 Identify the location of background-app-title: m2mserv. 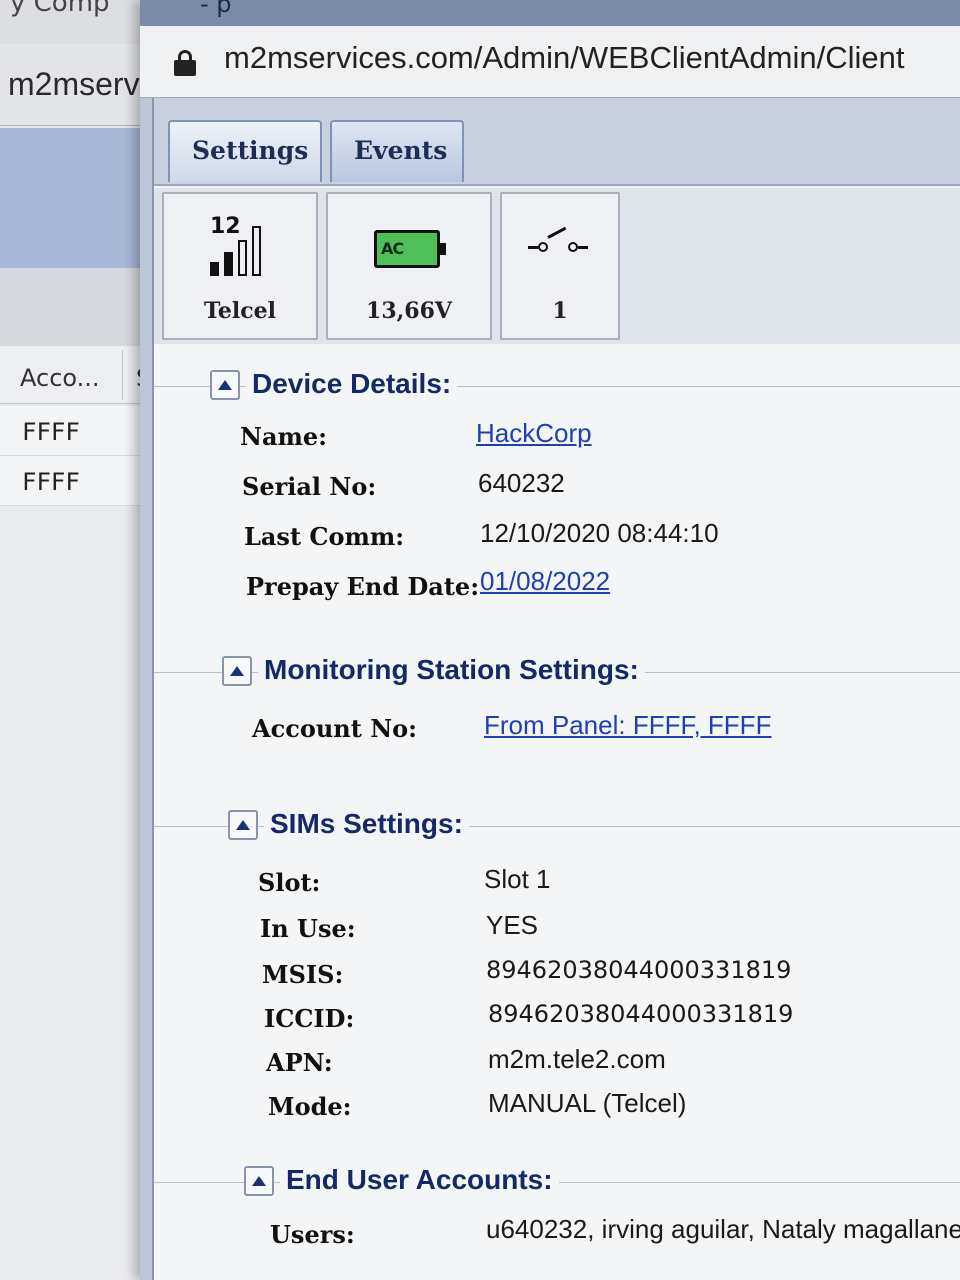
(80, 85).